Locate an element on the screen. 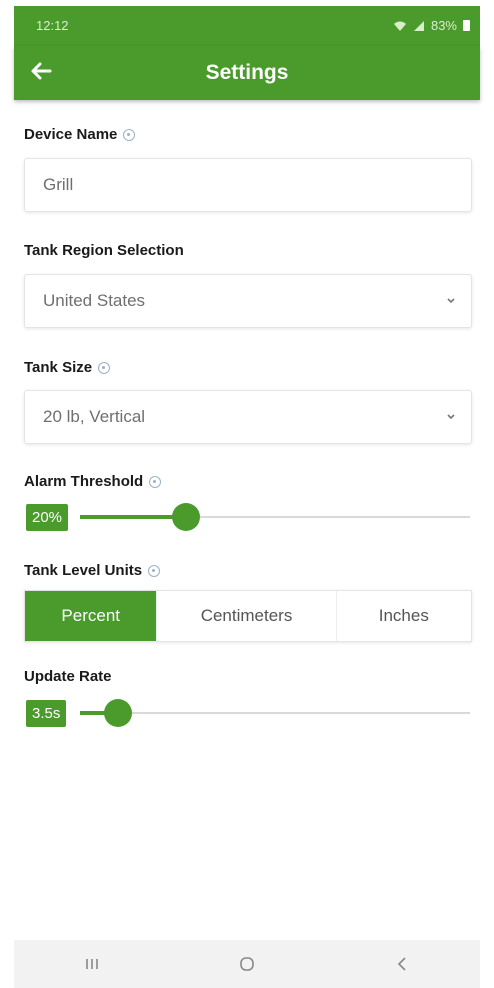  battery-icon is located at coordinates (466, 25).